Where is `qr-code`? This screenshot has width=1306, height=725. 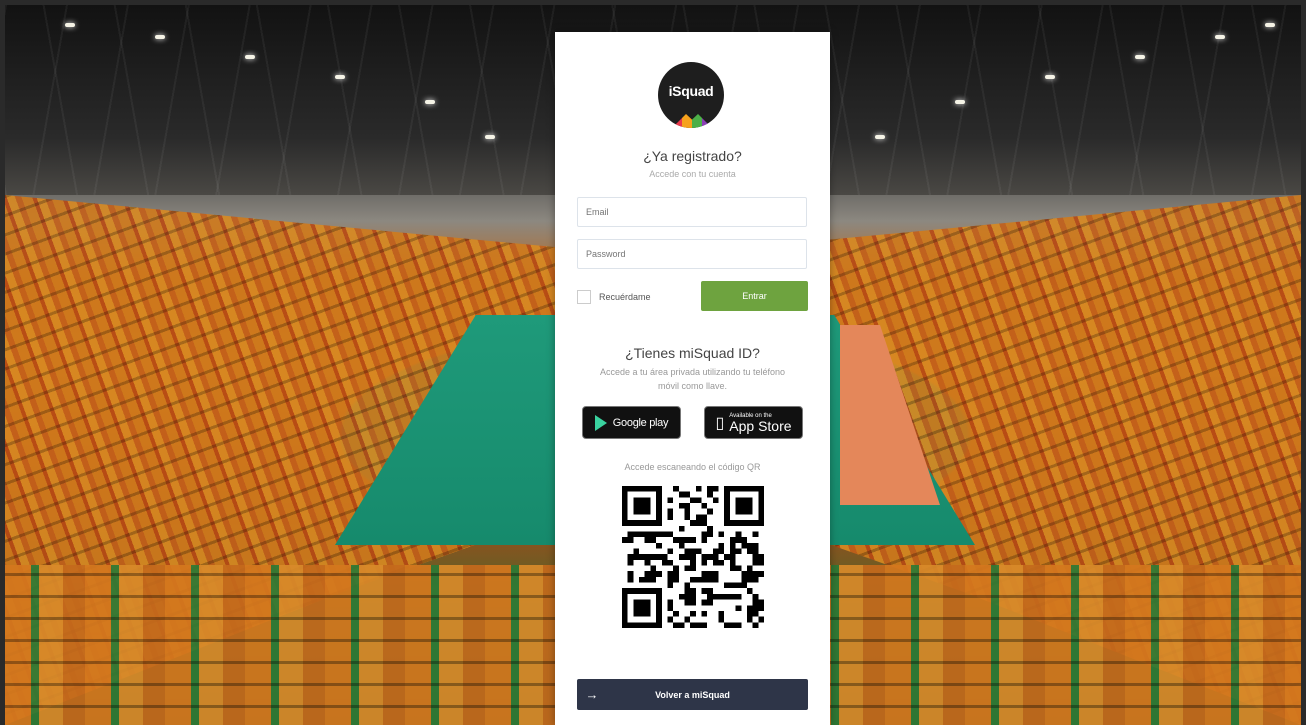 qr-code is located at coordinates (693, 557).